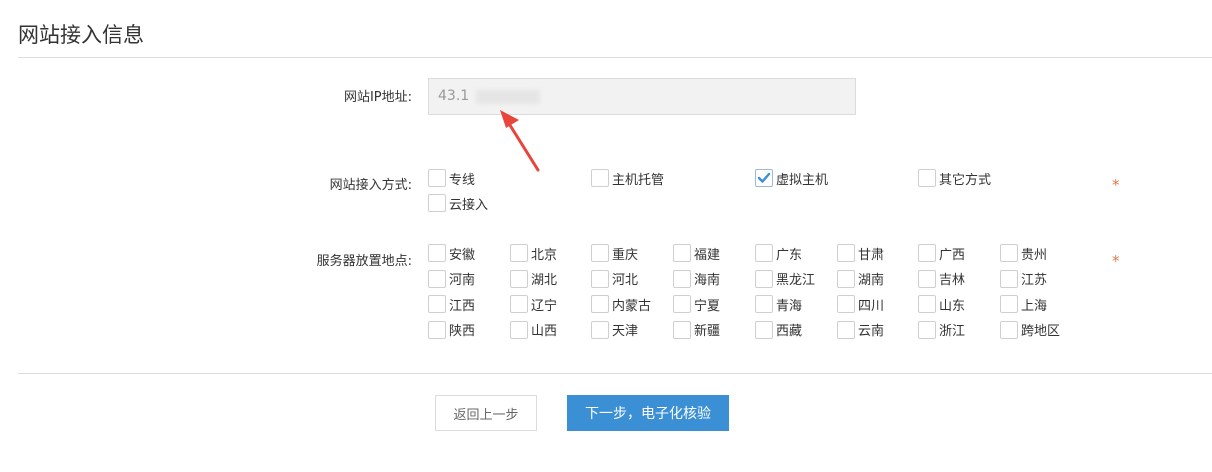 The height and width of the screenshot is (472, 1212). What do you see at coordinates (533, 279) in the screenshot?
I see `option-location-9: 湖北` at bounding box center [533, 279].